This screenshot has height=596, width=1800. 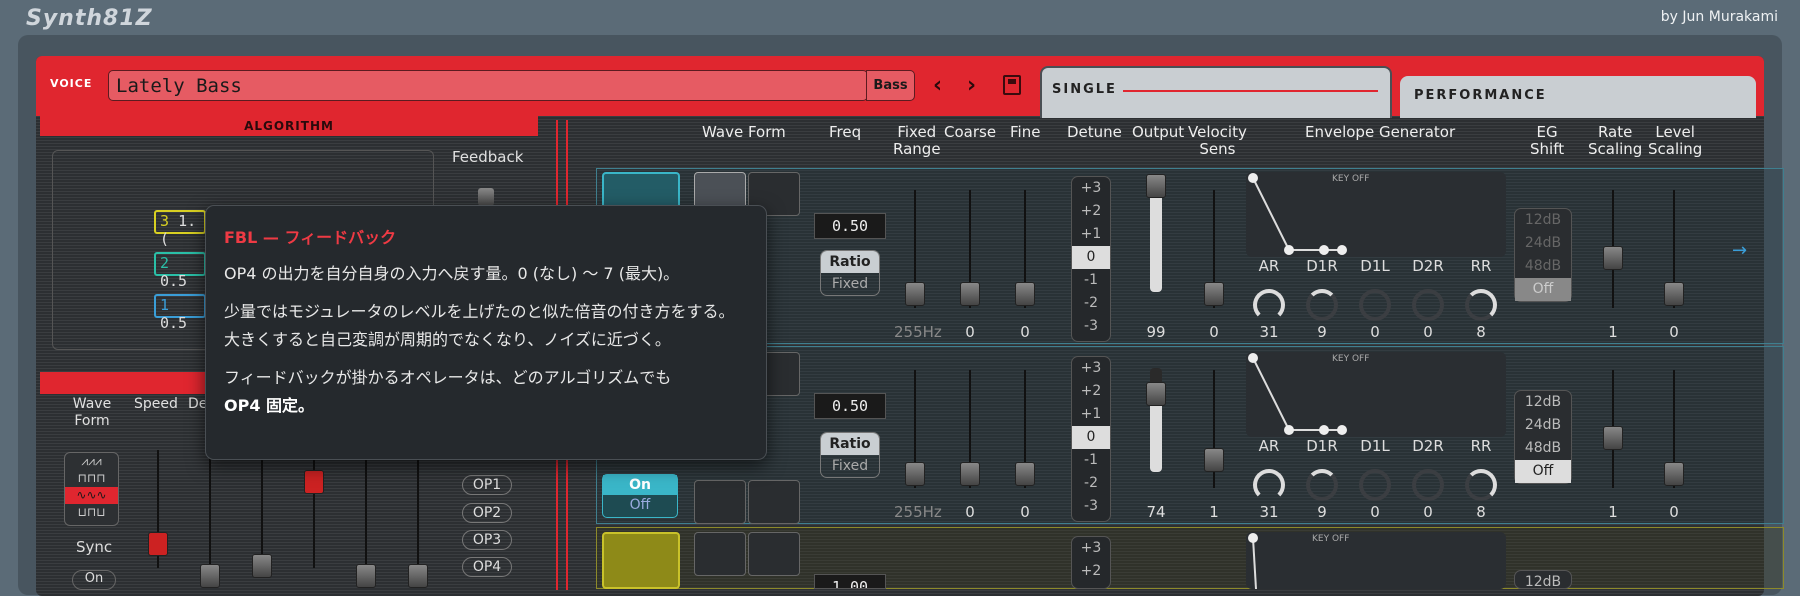 What do you see at coordinates (850, 226) in the screenshot?
I see `op4-freq-value: 0.50` at bounding box center [850, 226].